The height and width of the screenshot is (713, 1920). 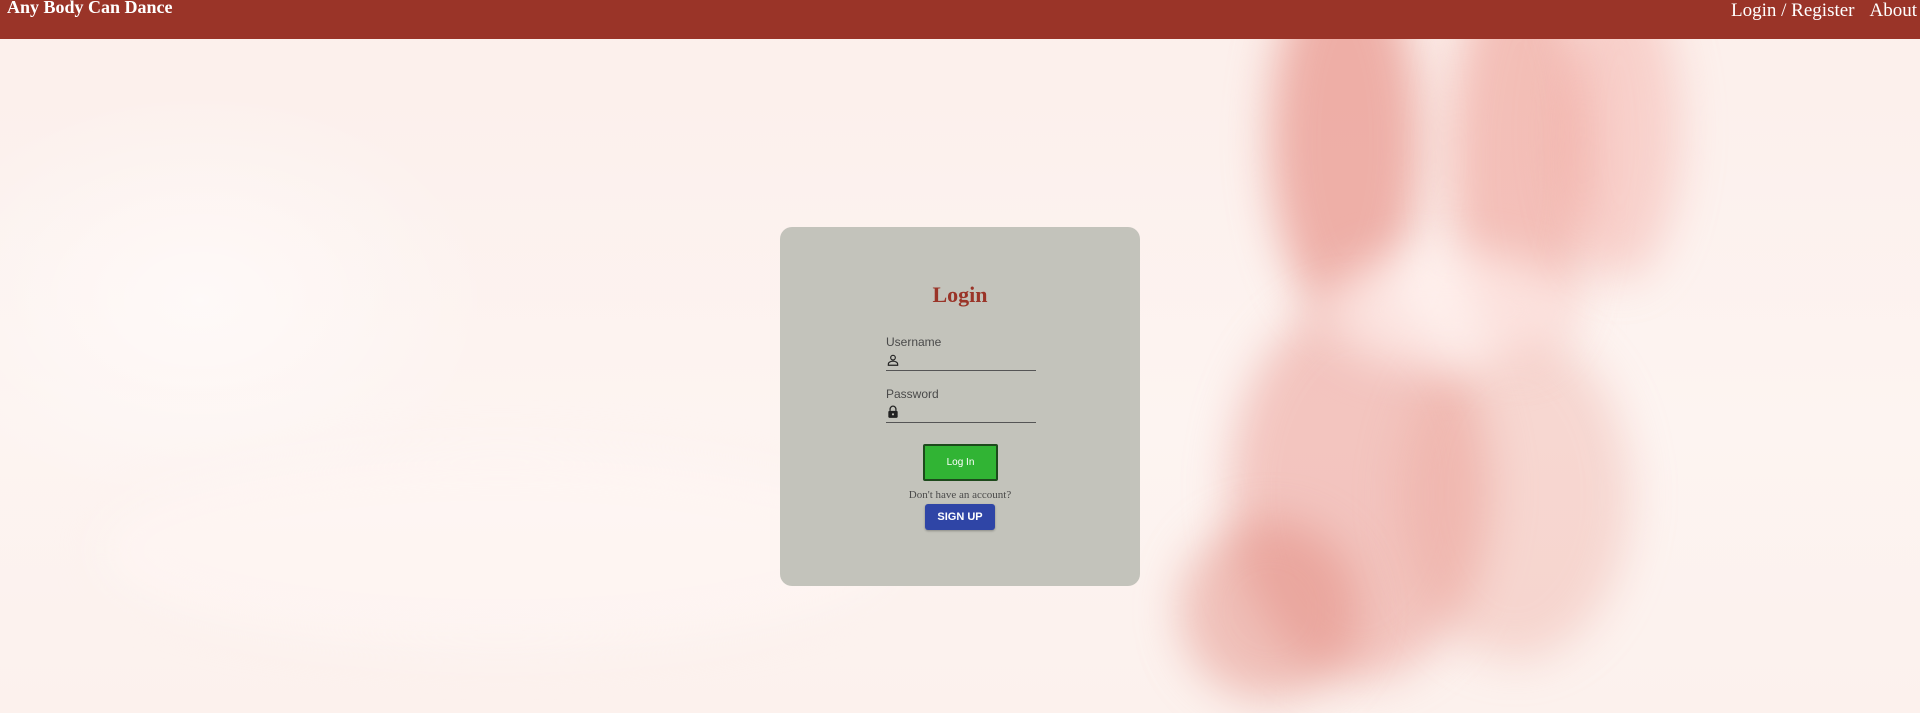 What do you see at coordinates (912, 394) in the screenshot?
I see `password-label: Password` at bounding box center [912, 394].